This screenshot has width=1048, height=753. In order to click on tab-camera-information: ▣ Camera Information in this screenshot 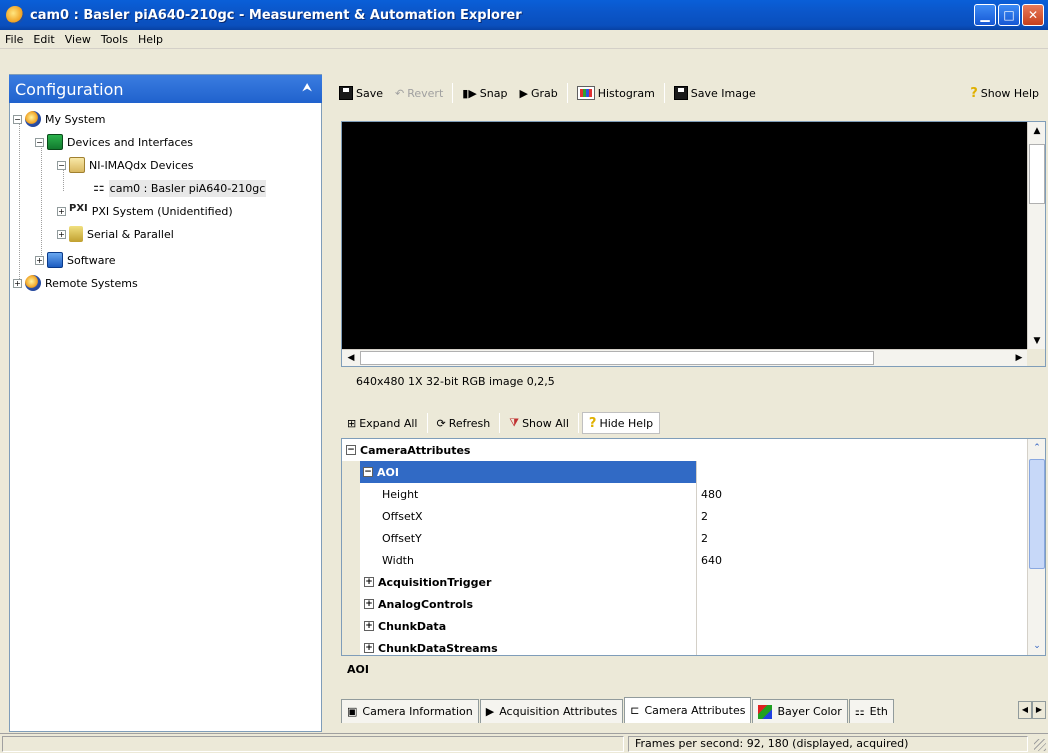, I will do `click(410, 711)`.